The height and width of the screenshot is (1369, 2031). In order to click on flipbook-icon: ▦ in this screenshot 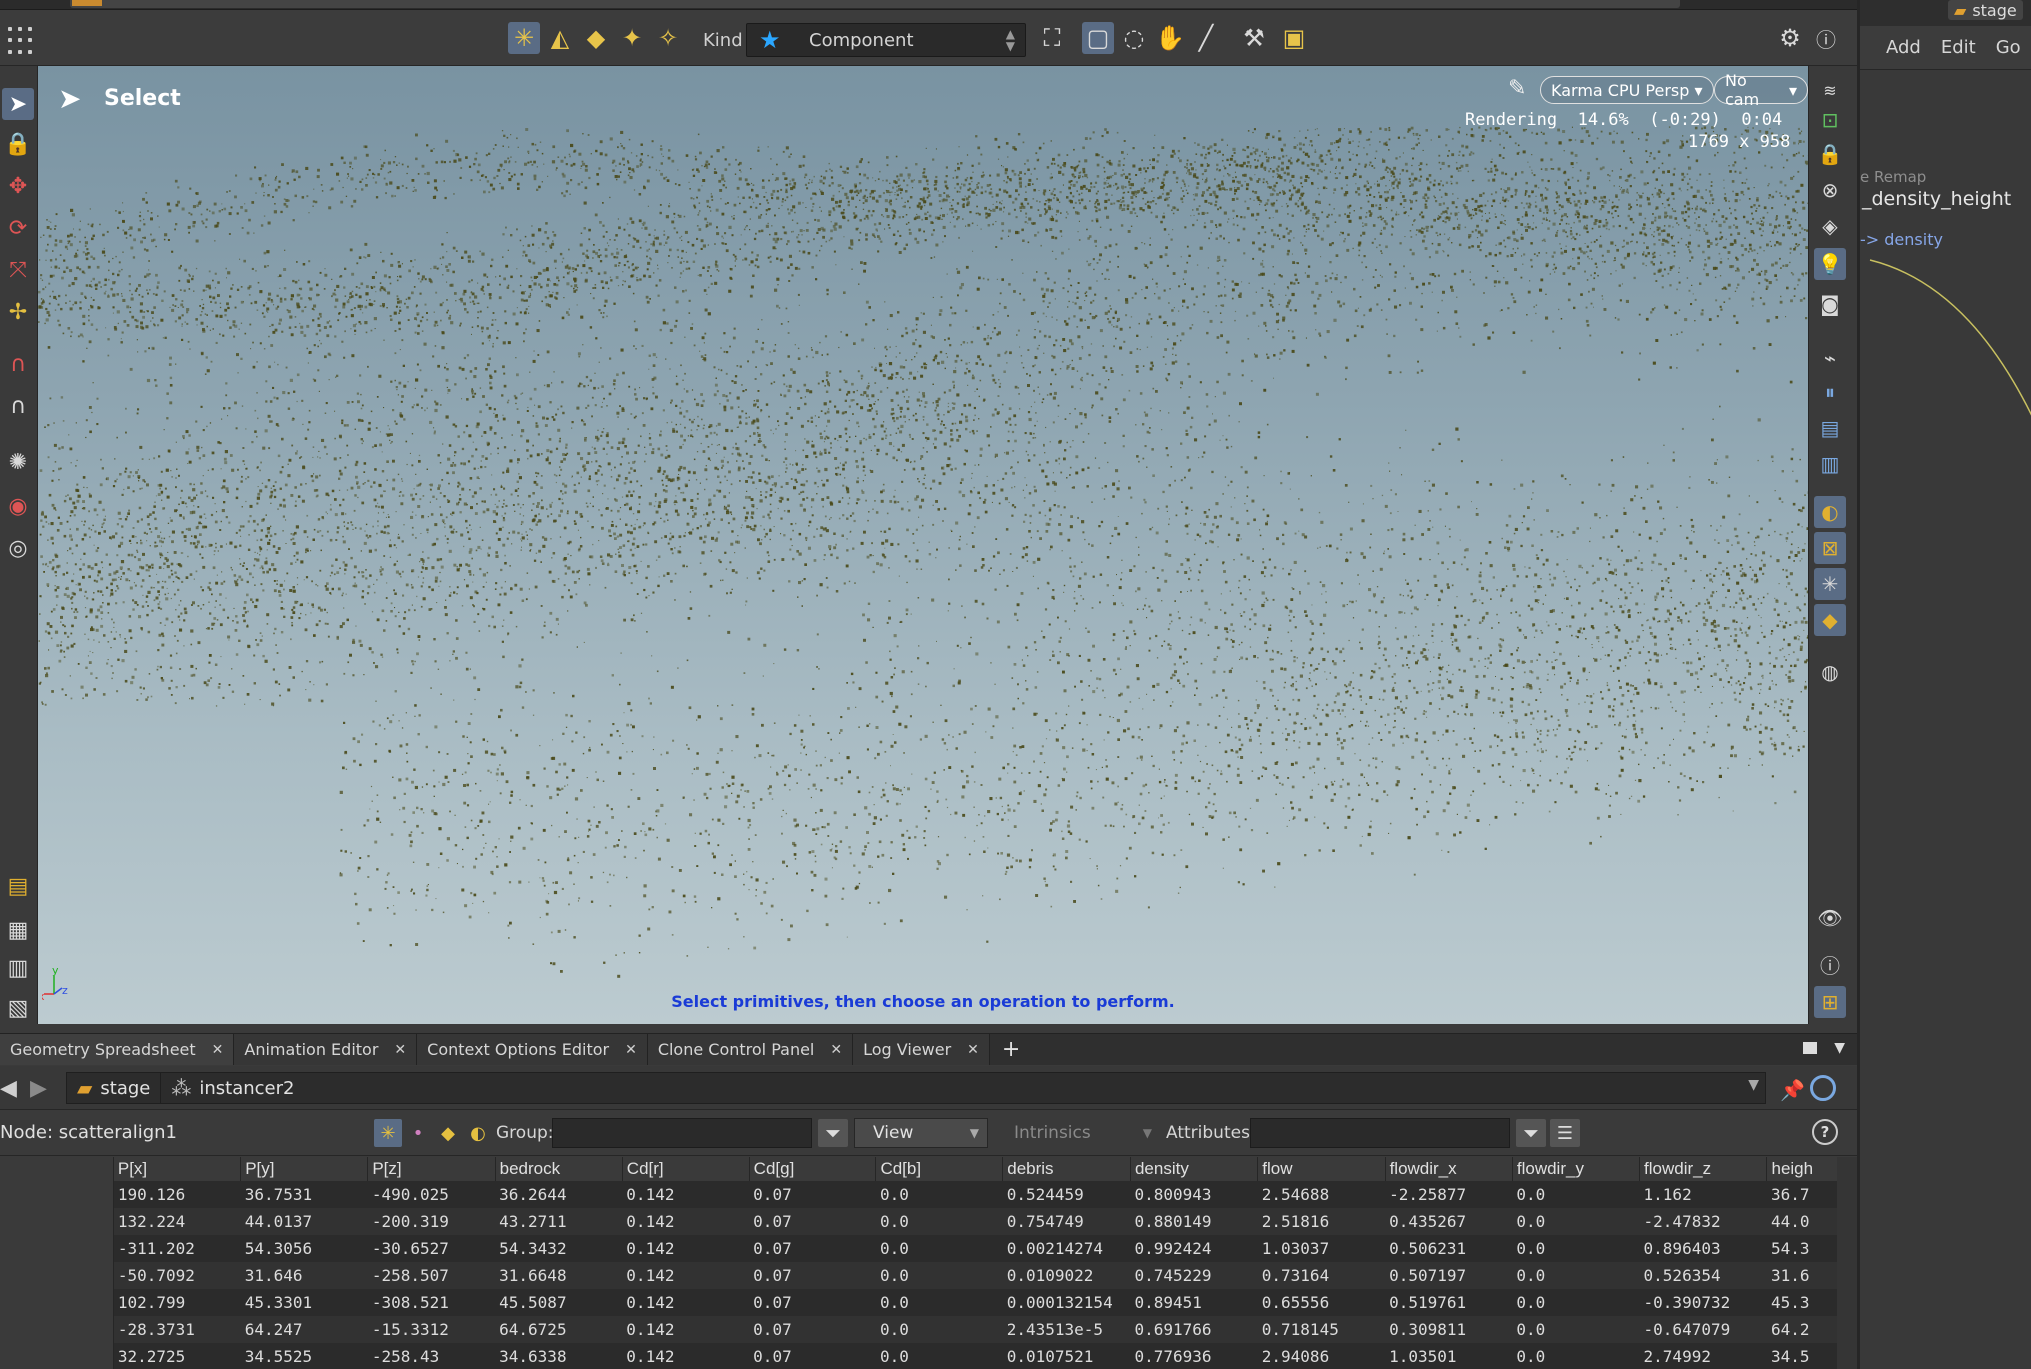, I will do `click(18, 930)`.